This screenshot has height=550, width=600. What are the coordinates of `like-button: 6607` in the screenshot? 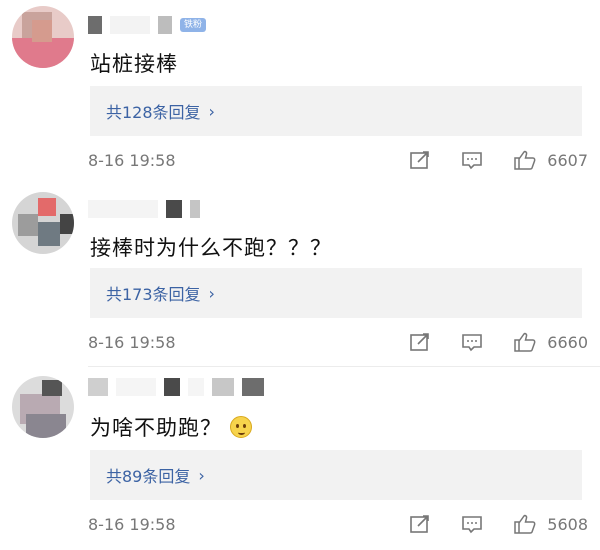 It's located at (550, 160).